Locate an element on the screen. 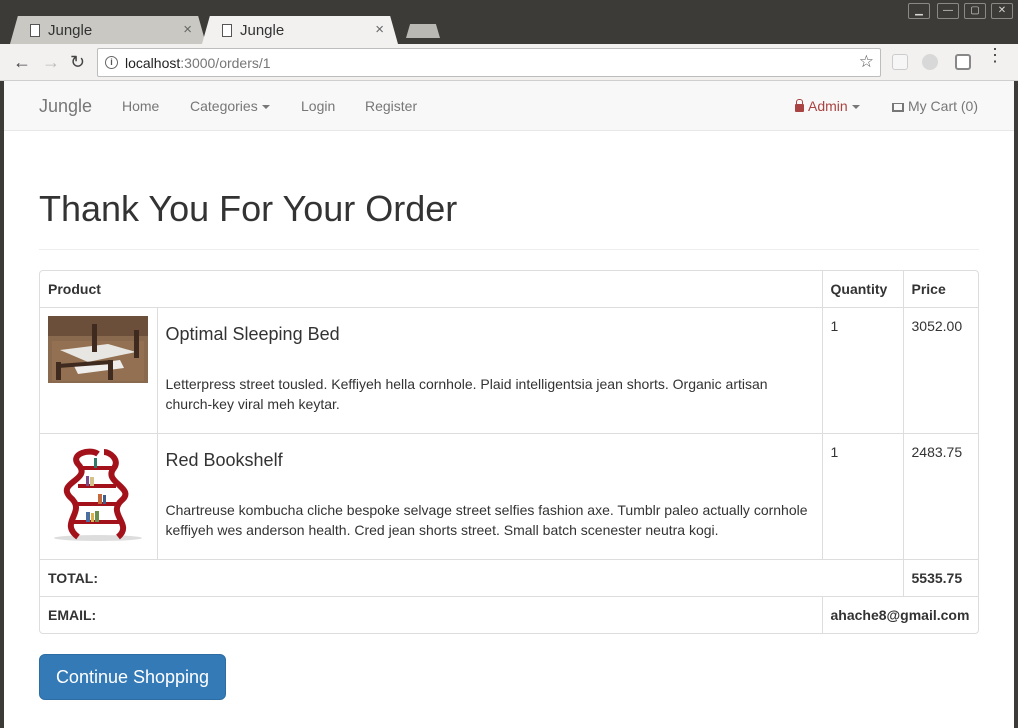 This screenshot has width=1018, height=728. total-row: TOTAL: 5535.75 is located at coordinates (509, 578).